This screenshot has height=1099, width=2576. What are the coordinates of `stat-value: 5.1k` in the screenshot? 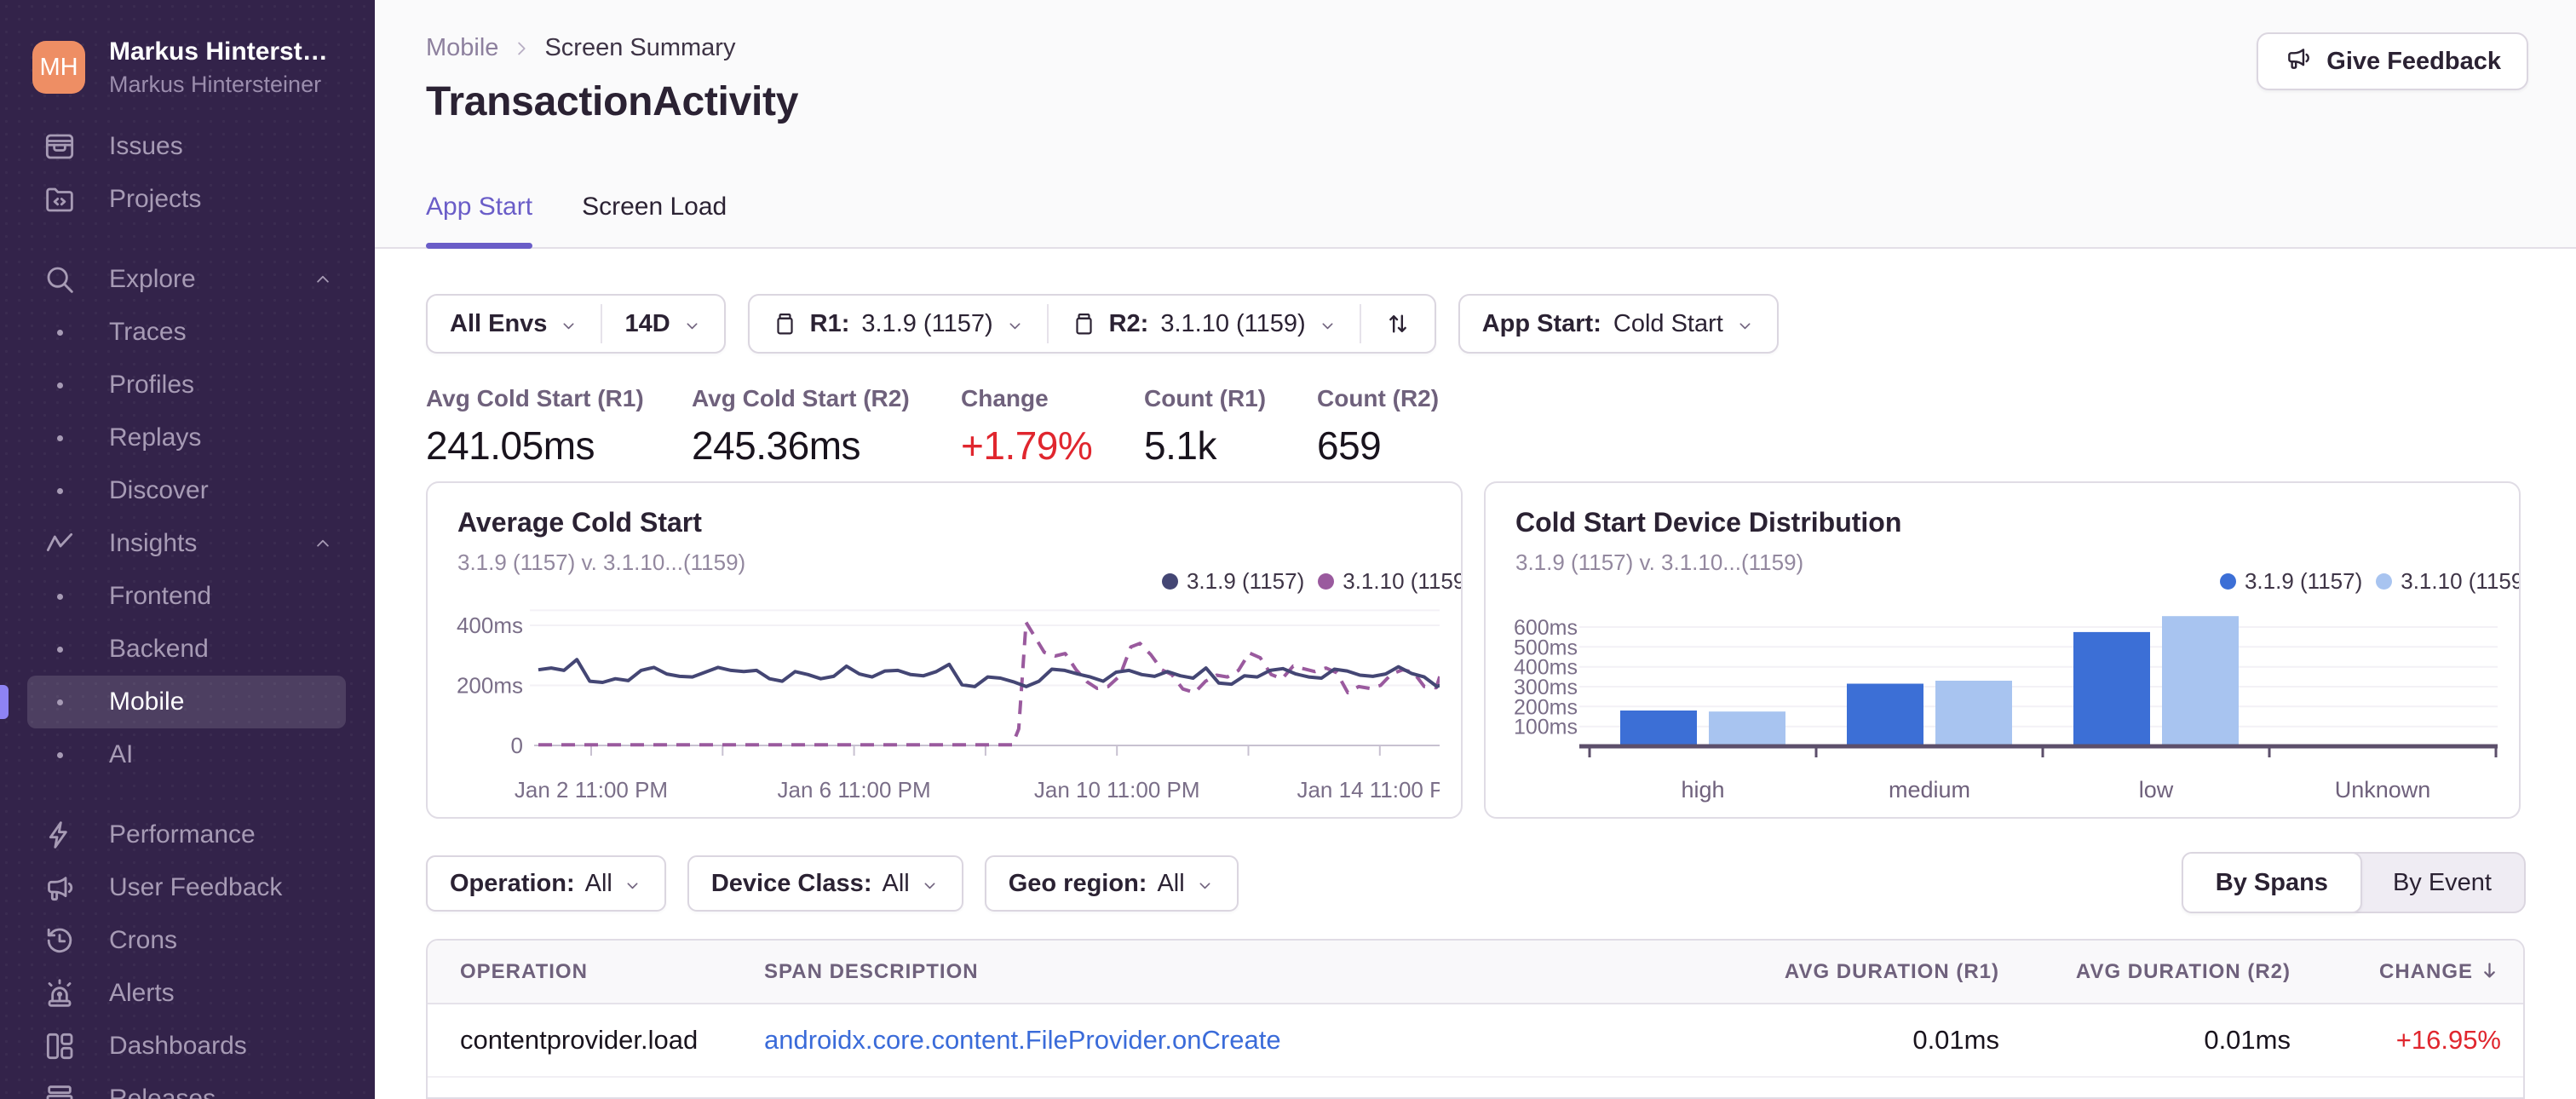 It's located at (1180, 446).